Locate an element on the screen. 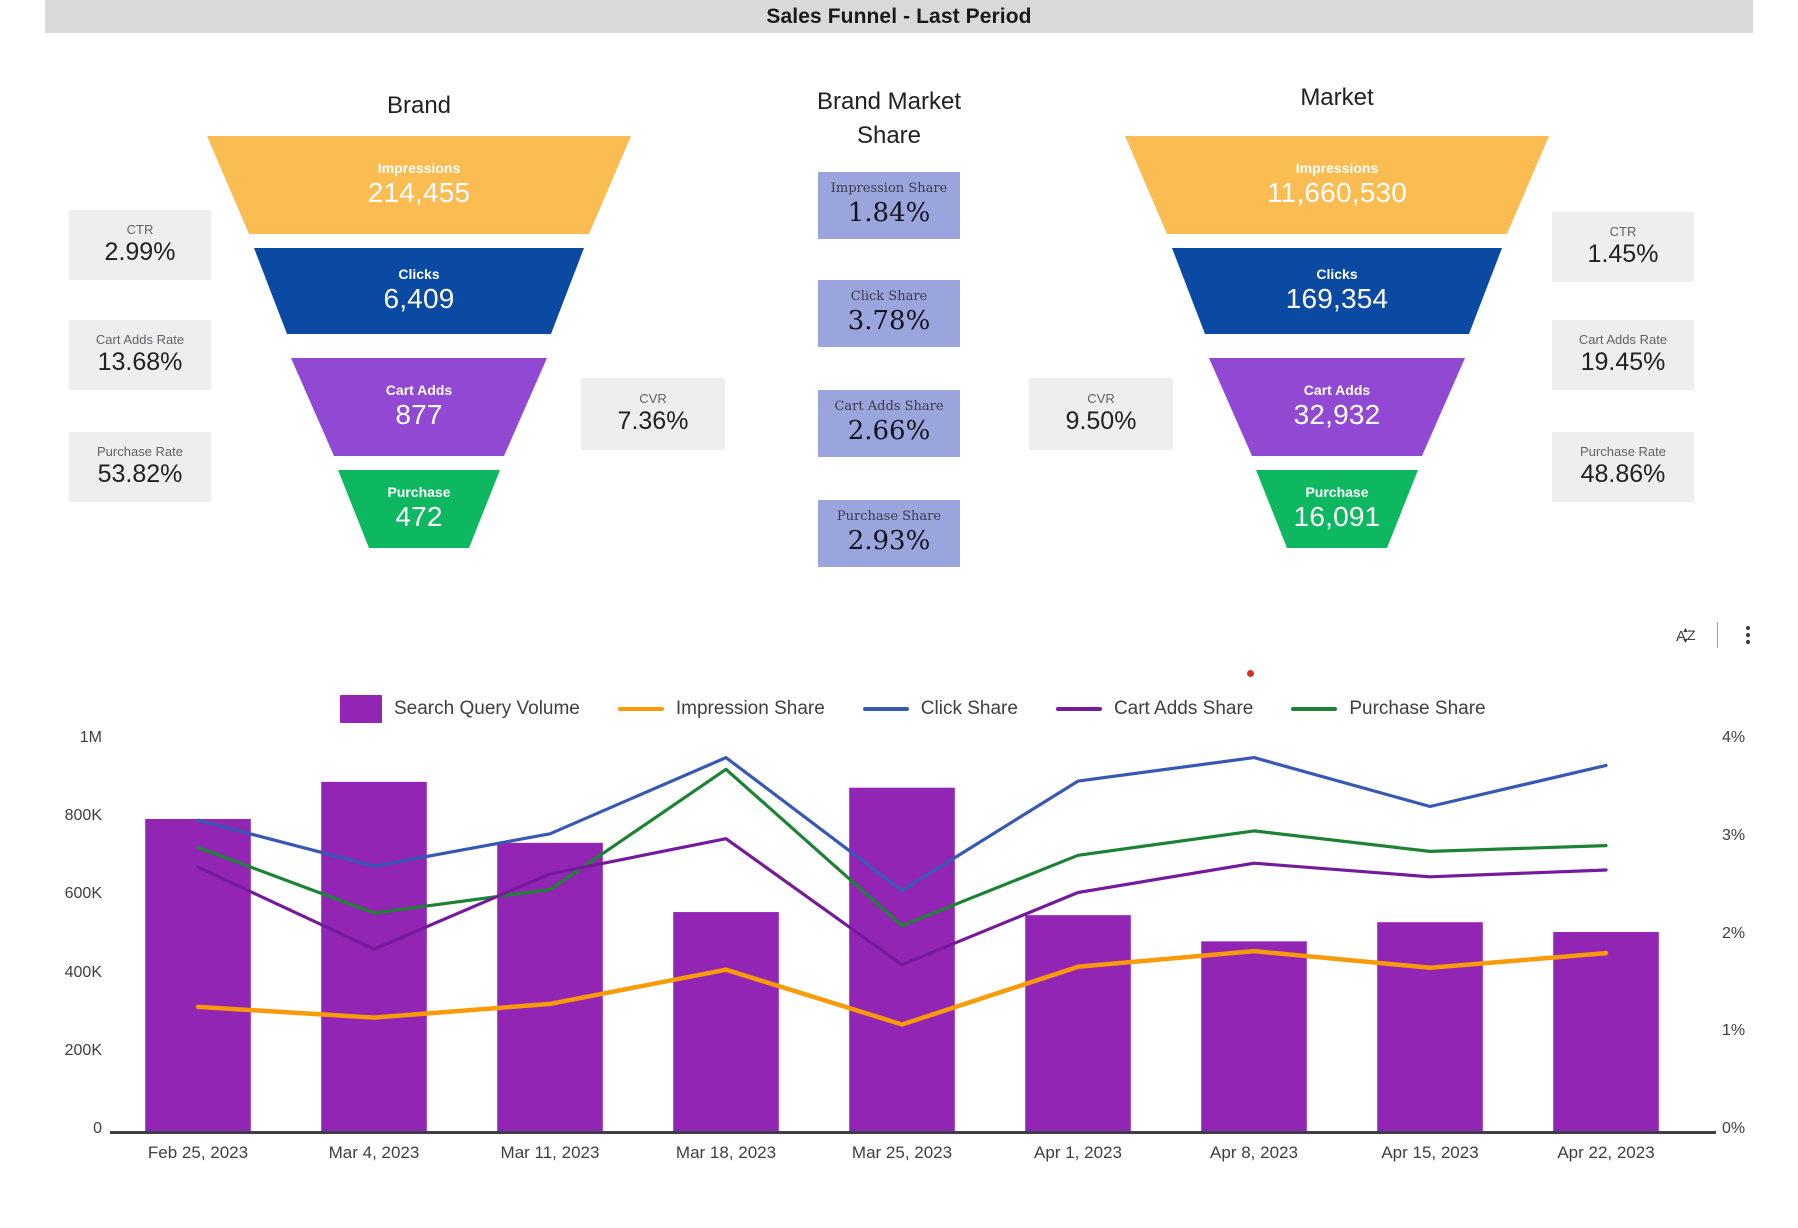 Image resolution: width=1798 pixels, height=1228 pixels. x-axis-tick: Apr 22, 2023 is located at coordinates (1606, 1152).